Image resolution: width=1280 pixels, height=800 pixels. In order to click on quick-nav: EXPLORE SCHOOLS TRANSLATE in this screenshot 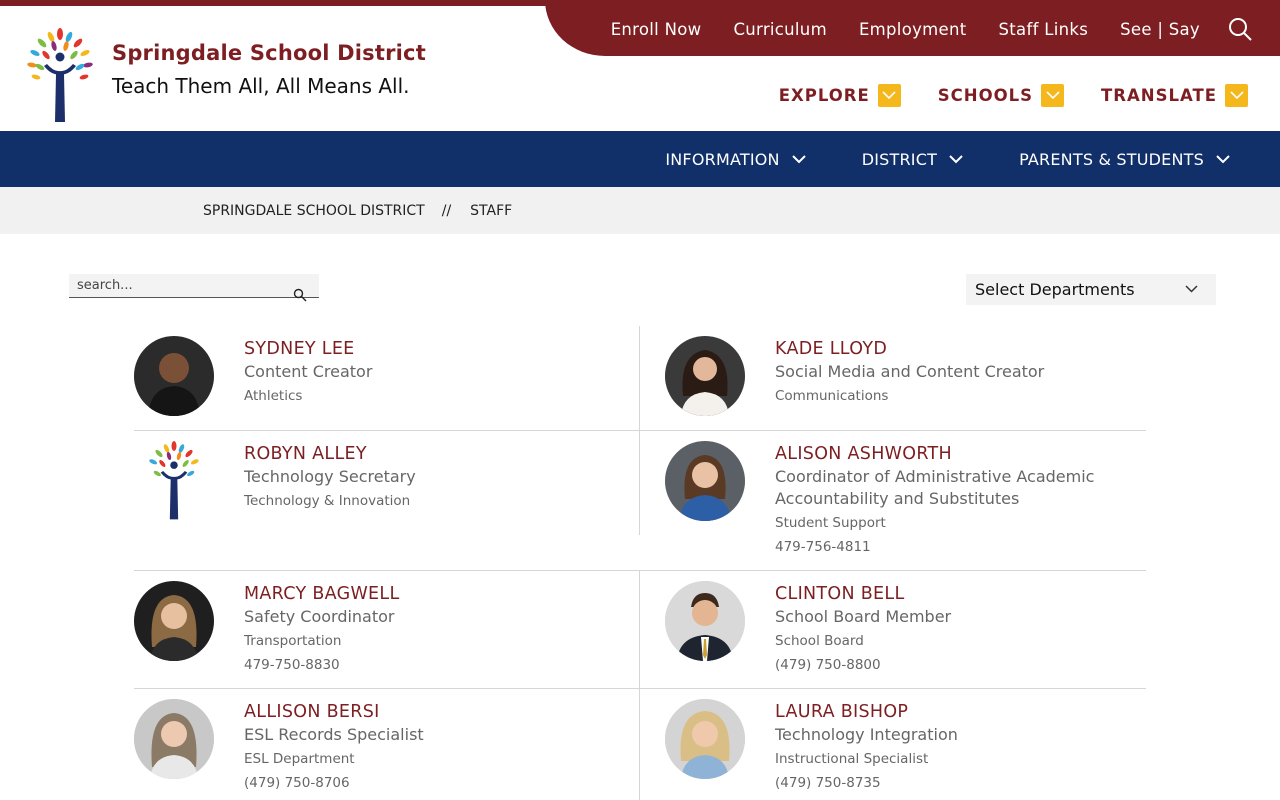, I will do `click(995, 95)`.